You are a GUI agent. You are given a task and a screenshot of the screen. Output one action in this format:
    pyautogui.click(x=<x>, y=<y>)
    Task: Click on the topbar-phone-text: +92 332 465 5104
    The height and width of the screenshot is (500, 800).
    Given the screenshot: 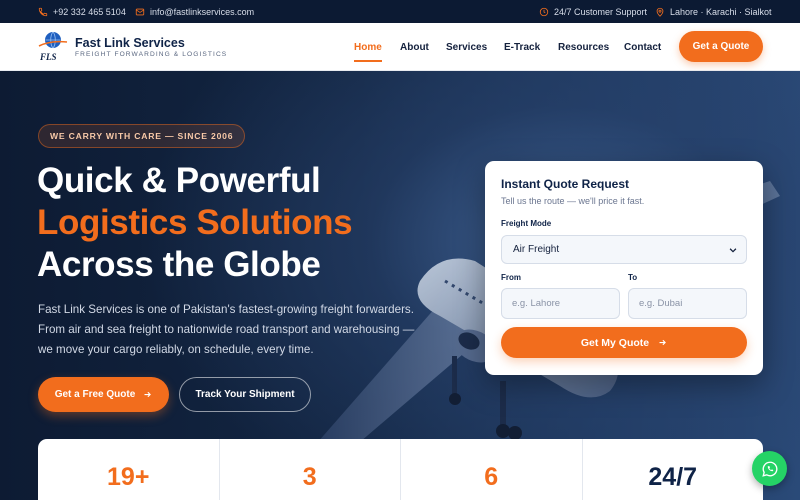 What is the action you would take?
    pyautogui.click(x=89, y=11)
    